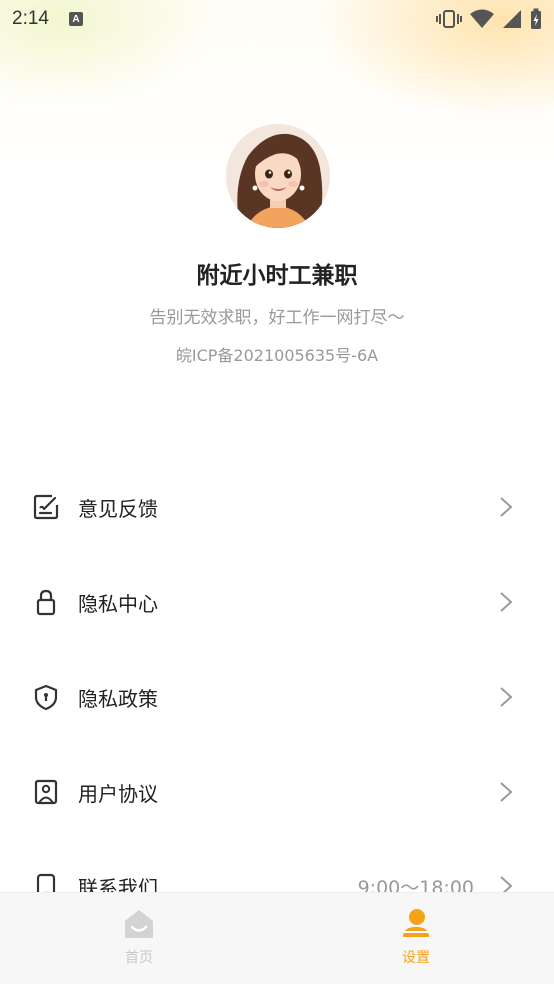 The height and width of the screenshot is (984, 554). I want to click on wifi-icon, so click(482, 18).